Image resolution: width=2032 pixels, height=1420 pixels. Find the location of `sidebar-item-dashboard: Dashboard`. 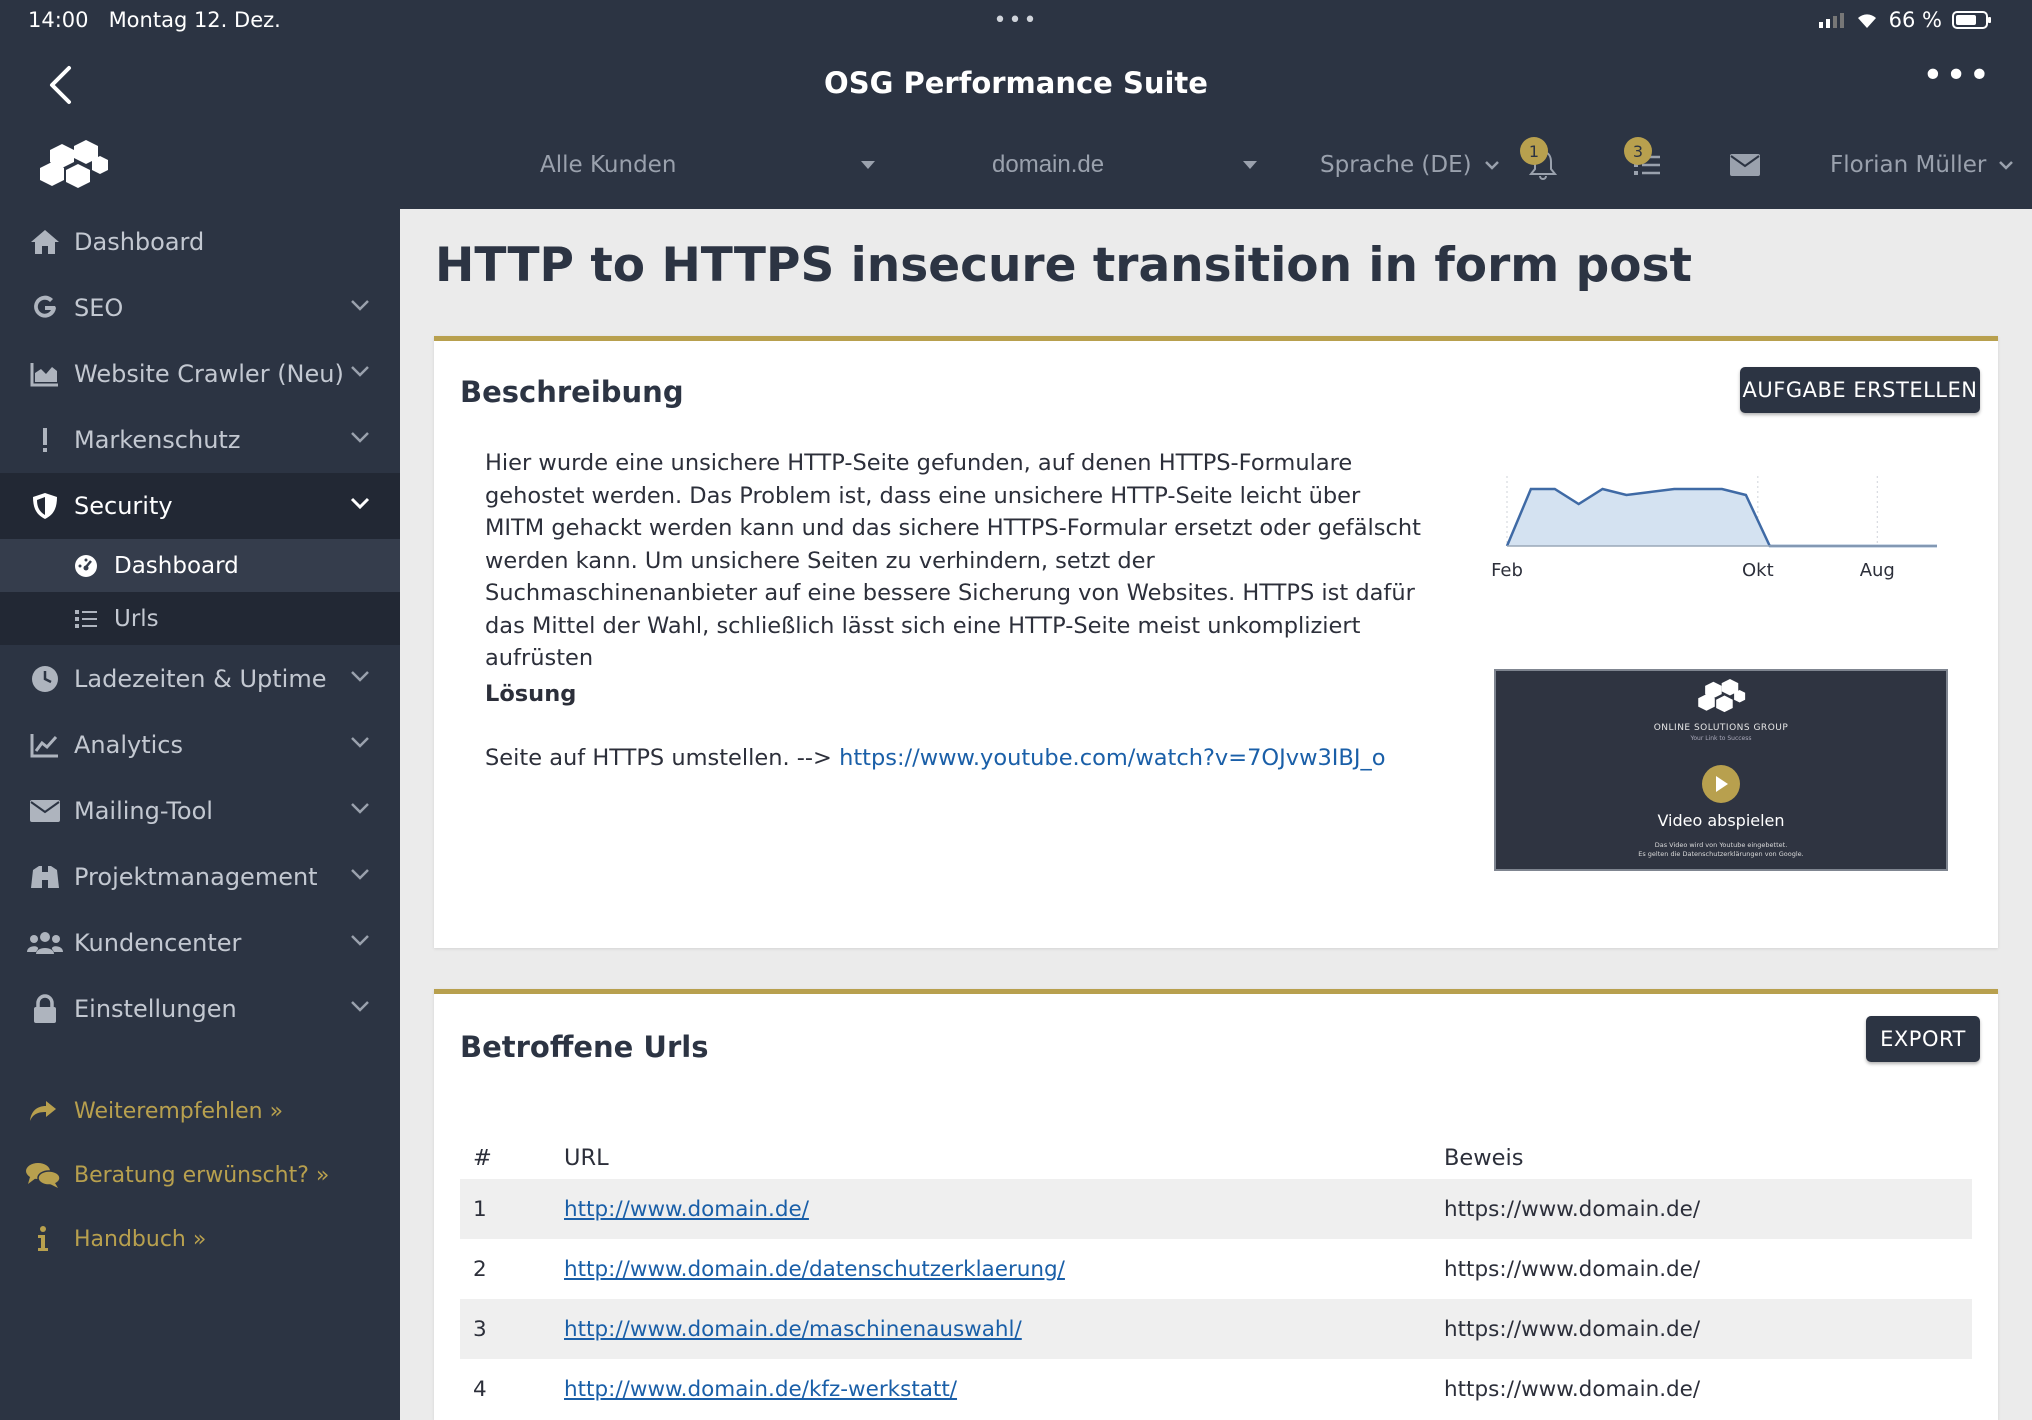

sidebar-item-dashboard: Dashboard is located at coordinates (200, 242).